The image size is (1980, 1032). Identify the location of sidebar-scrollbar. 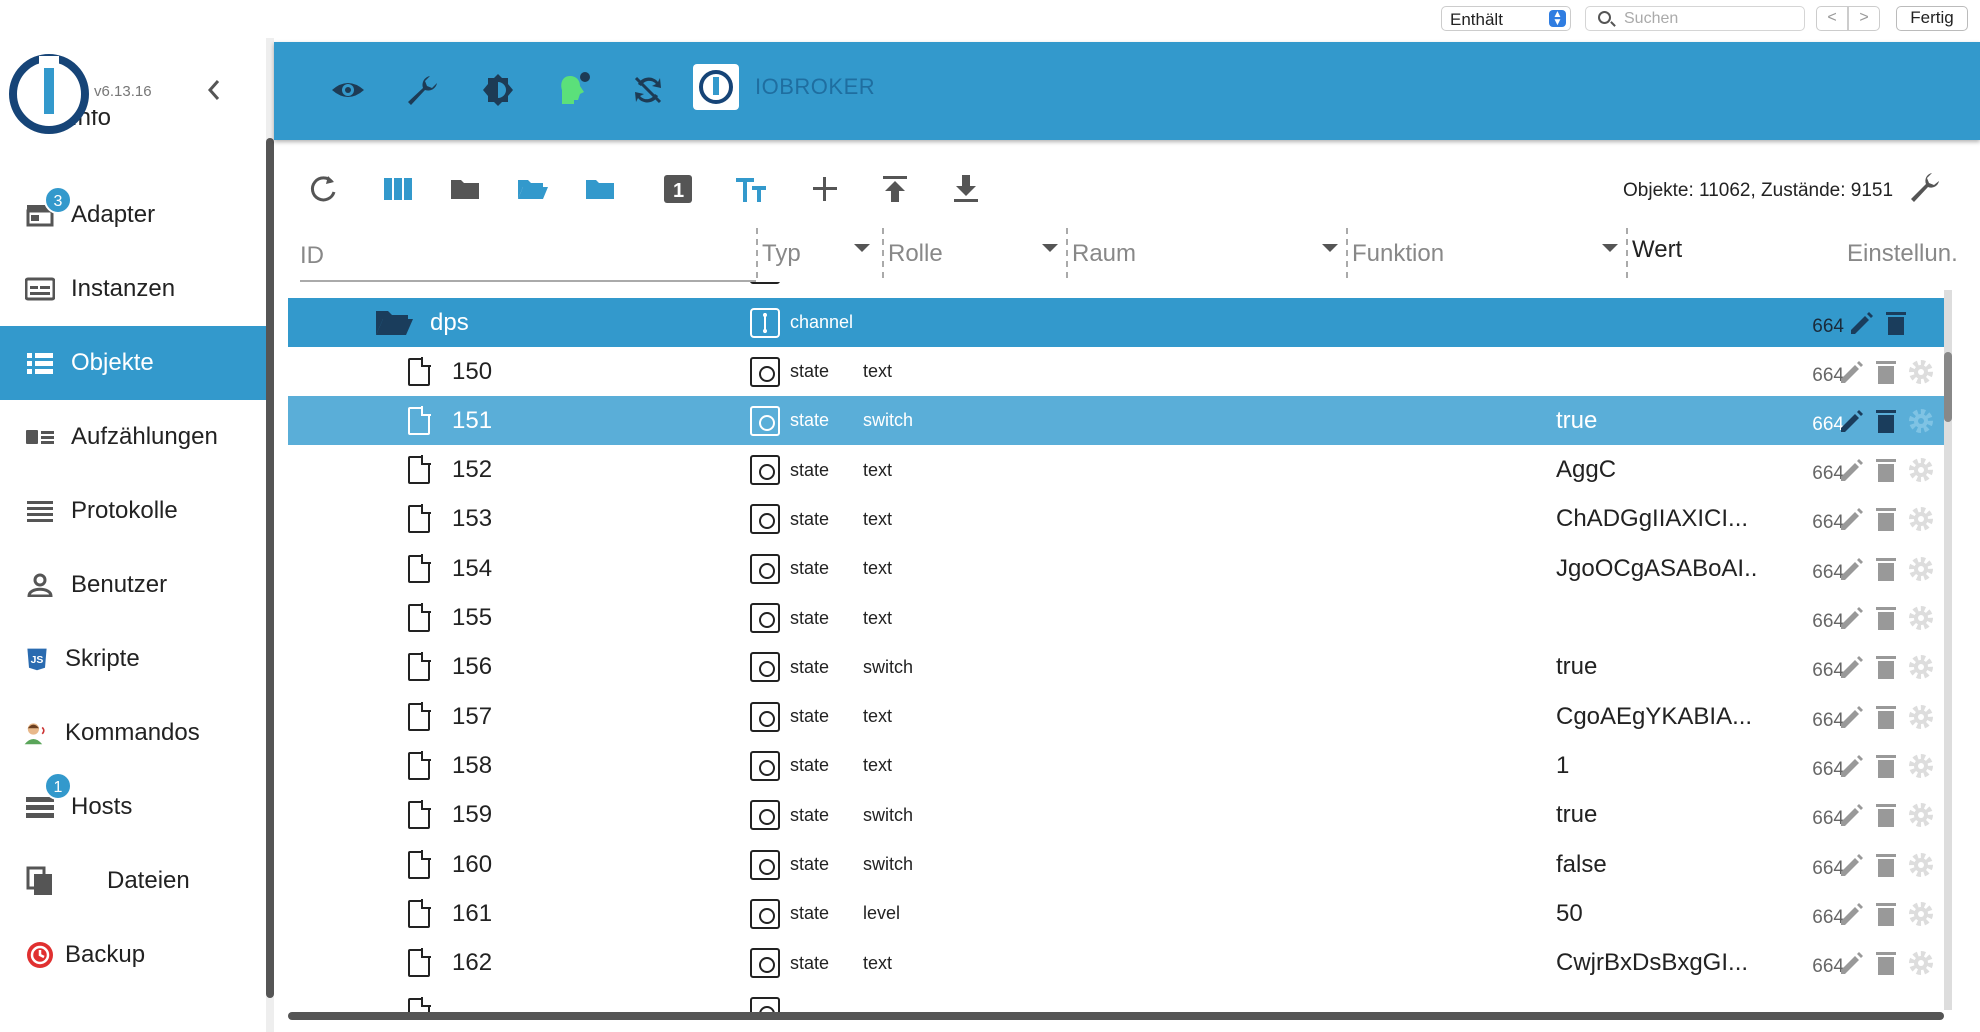
(270, 535).